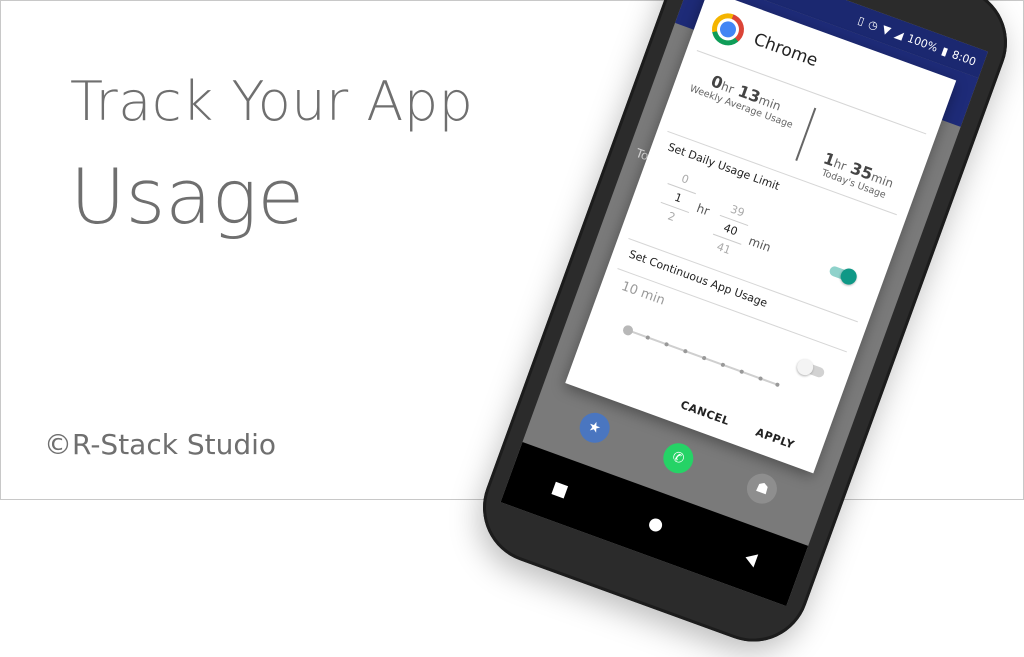  Describe the element at coordinates (160, 444) in the screenshot. I see `studio-credit: ©R-Stack Studio` at that location.